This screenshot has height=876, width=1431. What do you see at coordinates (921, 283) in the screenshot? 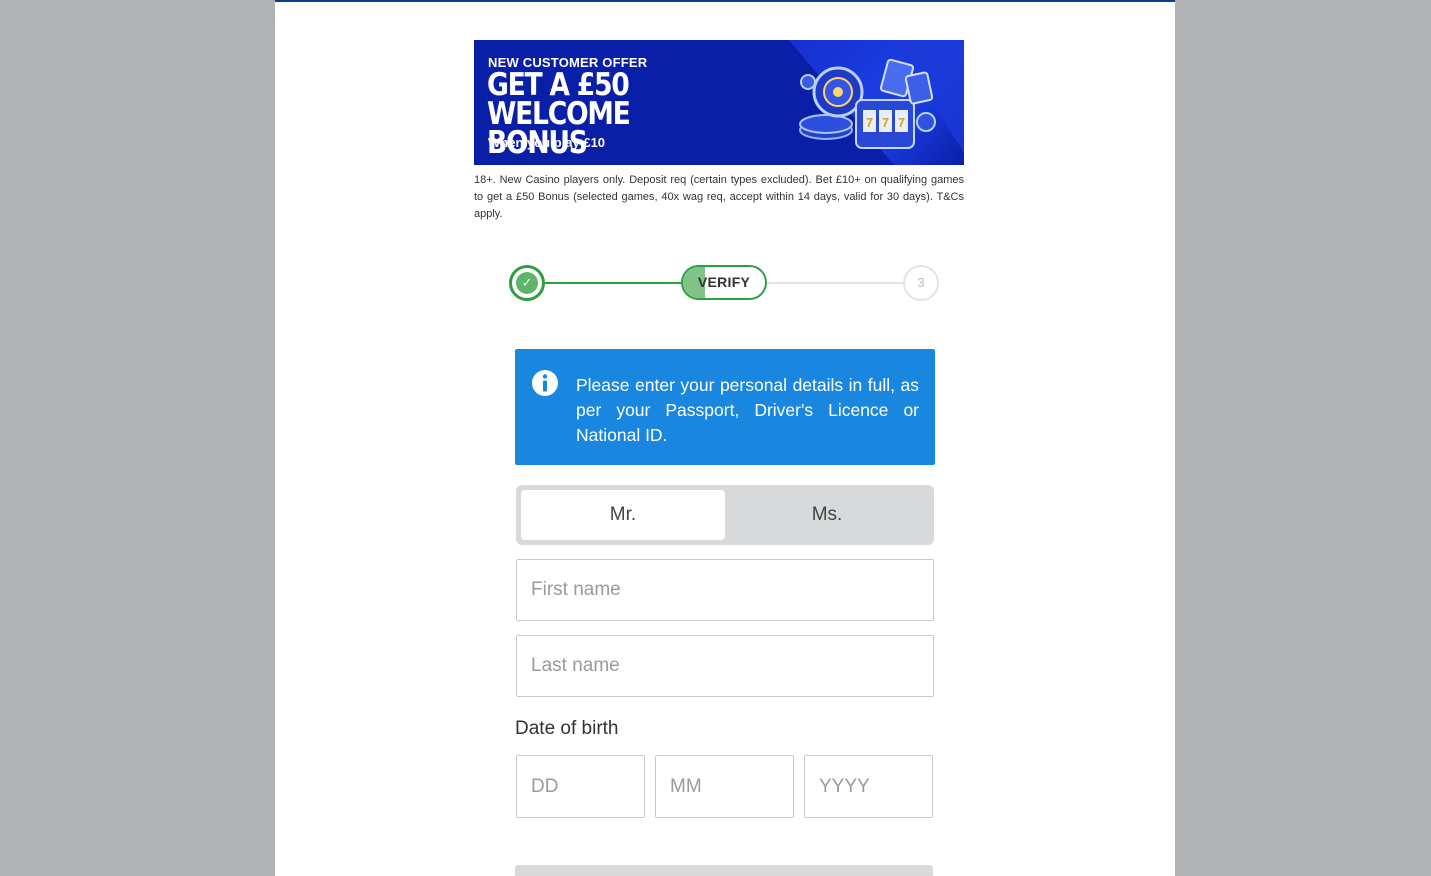
I see `step-3-pending: 3` at bounding box center [921, 283].